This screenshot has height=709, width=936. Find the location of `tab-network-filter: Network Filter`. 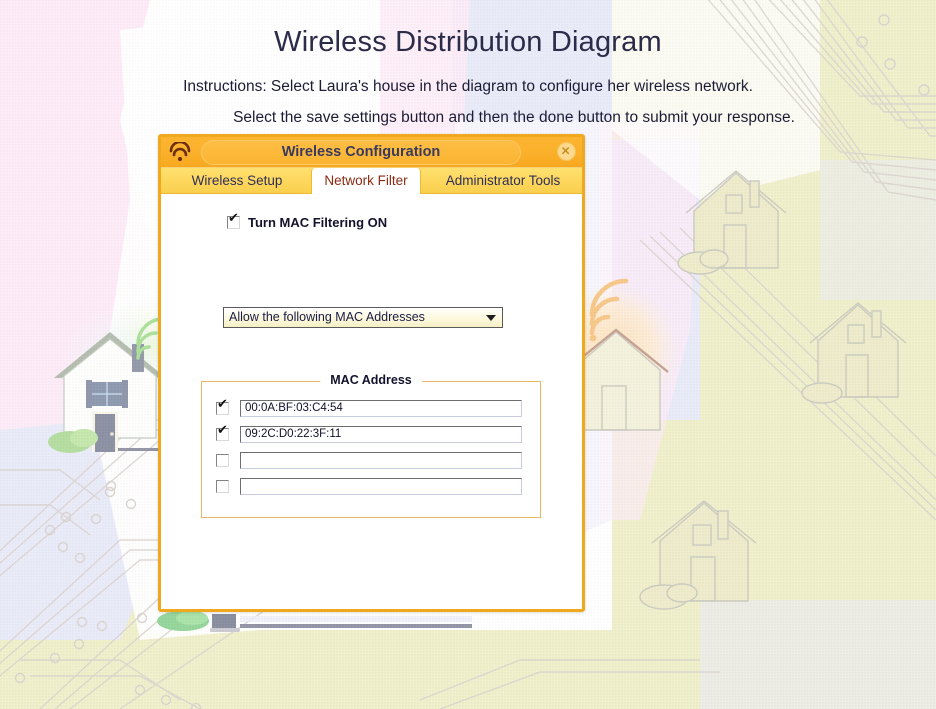

tab-network-filter: Network Filter is located at coordinates (366, 181).